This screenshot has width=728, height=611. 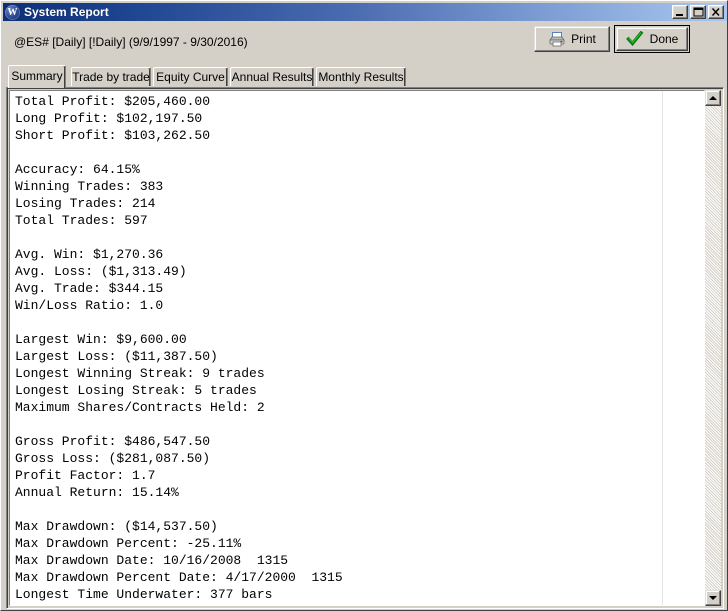 I want to click on tab-summary-label: Summary, so click(x=37, y=76).